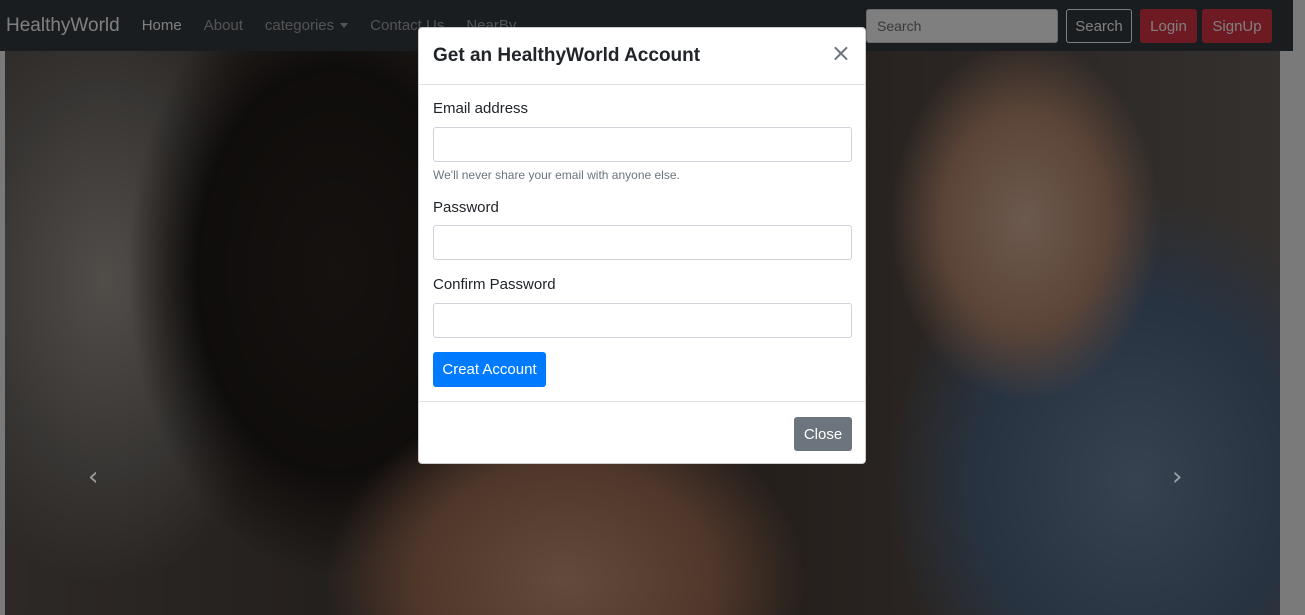  What do you see at coordinates (823, 434) in the screenshot?
I see `close-button: Close` at bounding box center [823, 434].